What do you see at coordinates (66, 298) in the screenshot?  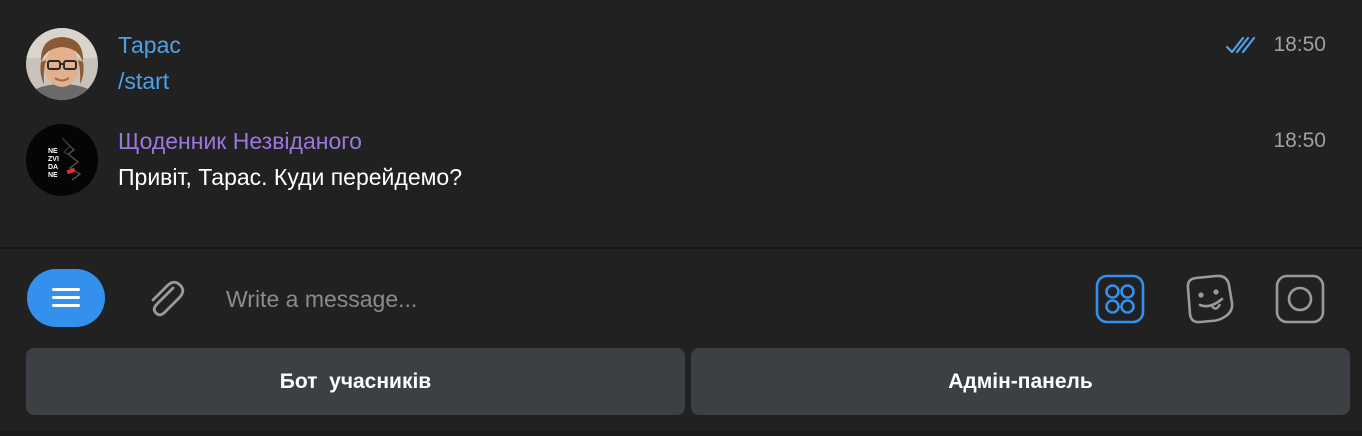 I see `bot-menu-button` at bounding box center [66, 298].